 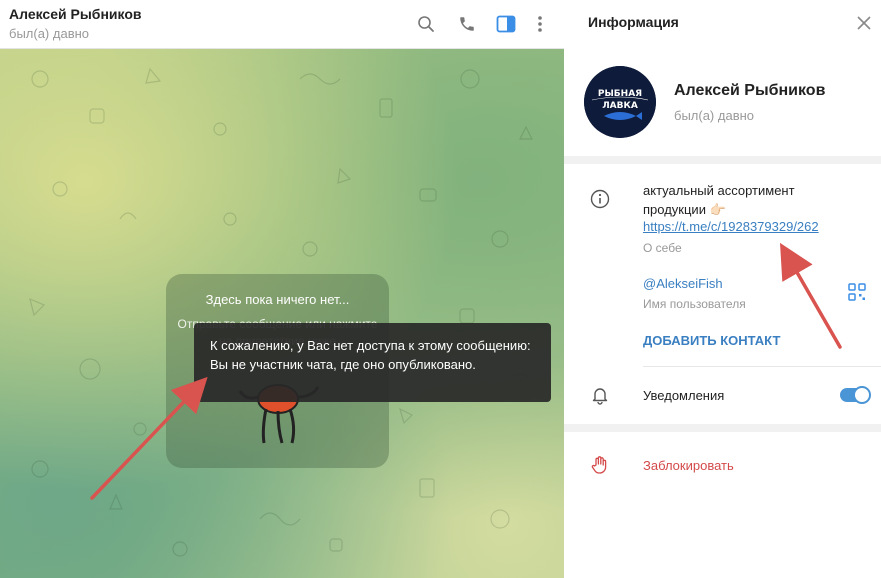 I want to click on add-contact-button: ДОБАВИТЬ КОНТАКТ, so click(x=711, y=340).